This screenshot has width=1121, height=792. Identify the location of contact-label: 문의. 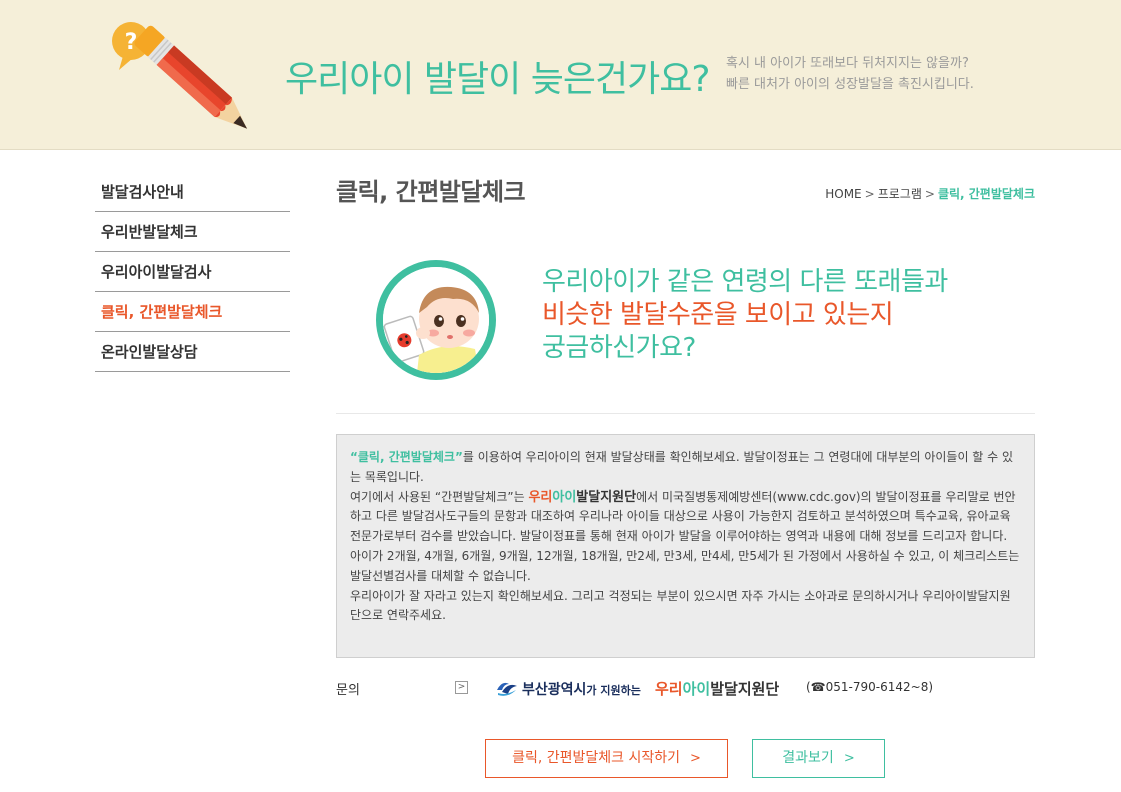
(348, 690).